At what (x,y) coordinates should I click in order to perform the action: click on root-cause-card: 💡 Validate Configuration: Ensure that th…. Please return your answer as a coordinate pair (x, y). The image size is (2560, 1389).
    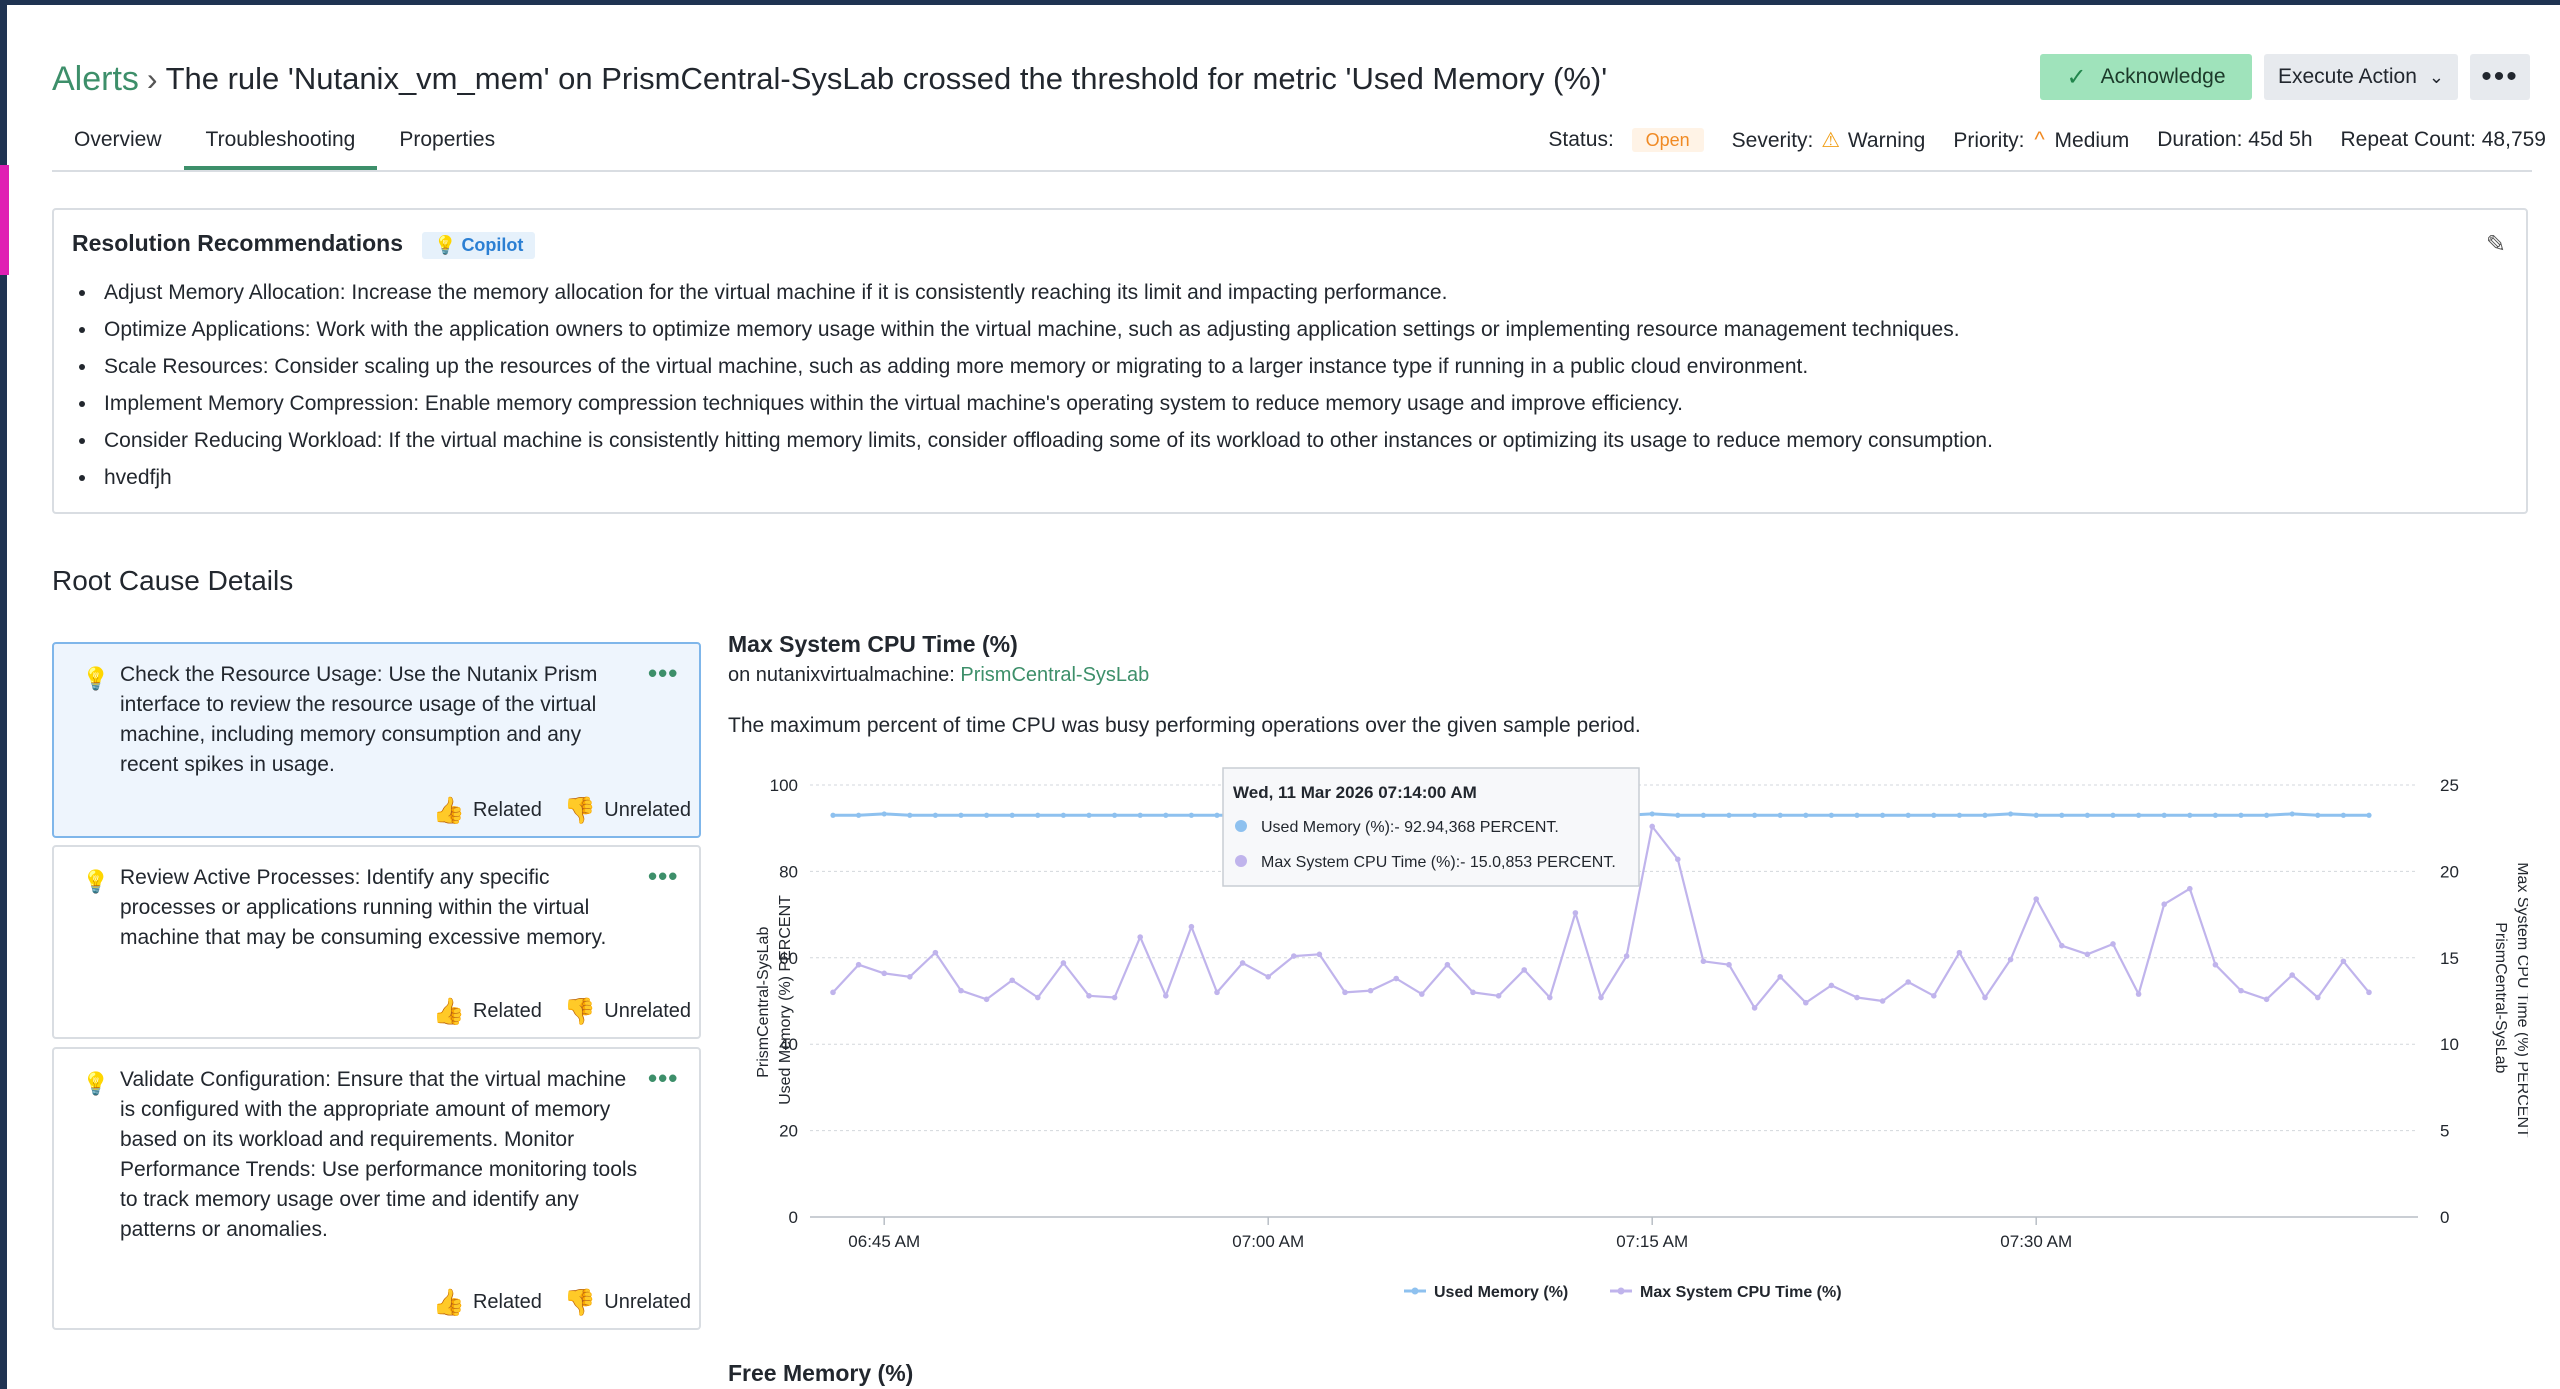
    Looking at the image, I should click on (376, 1188).